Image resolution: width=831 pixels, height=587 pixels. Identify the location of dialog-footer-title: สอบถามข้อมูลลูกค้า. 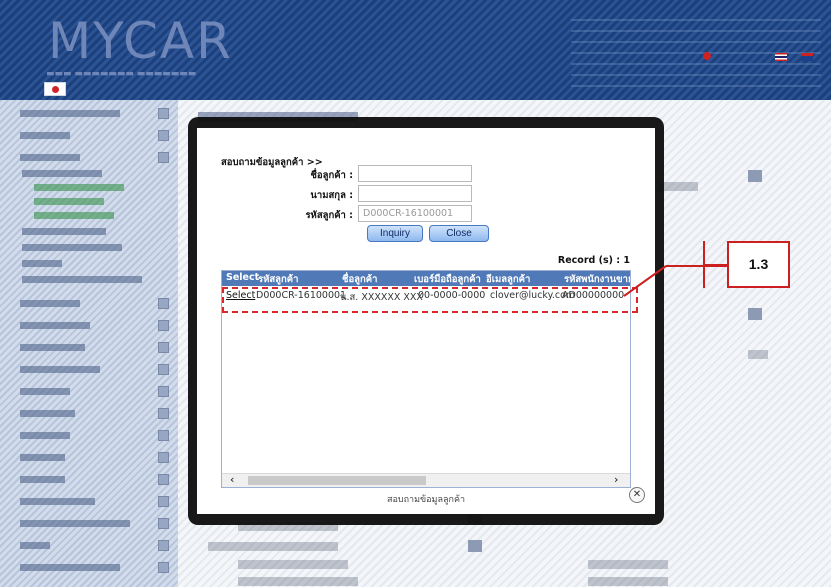
(426, 500).